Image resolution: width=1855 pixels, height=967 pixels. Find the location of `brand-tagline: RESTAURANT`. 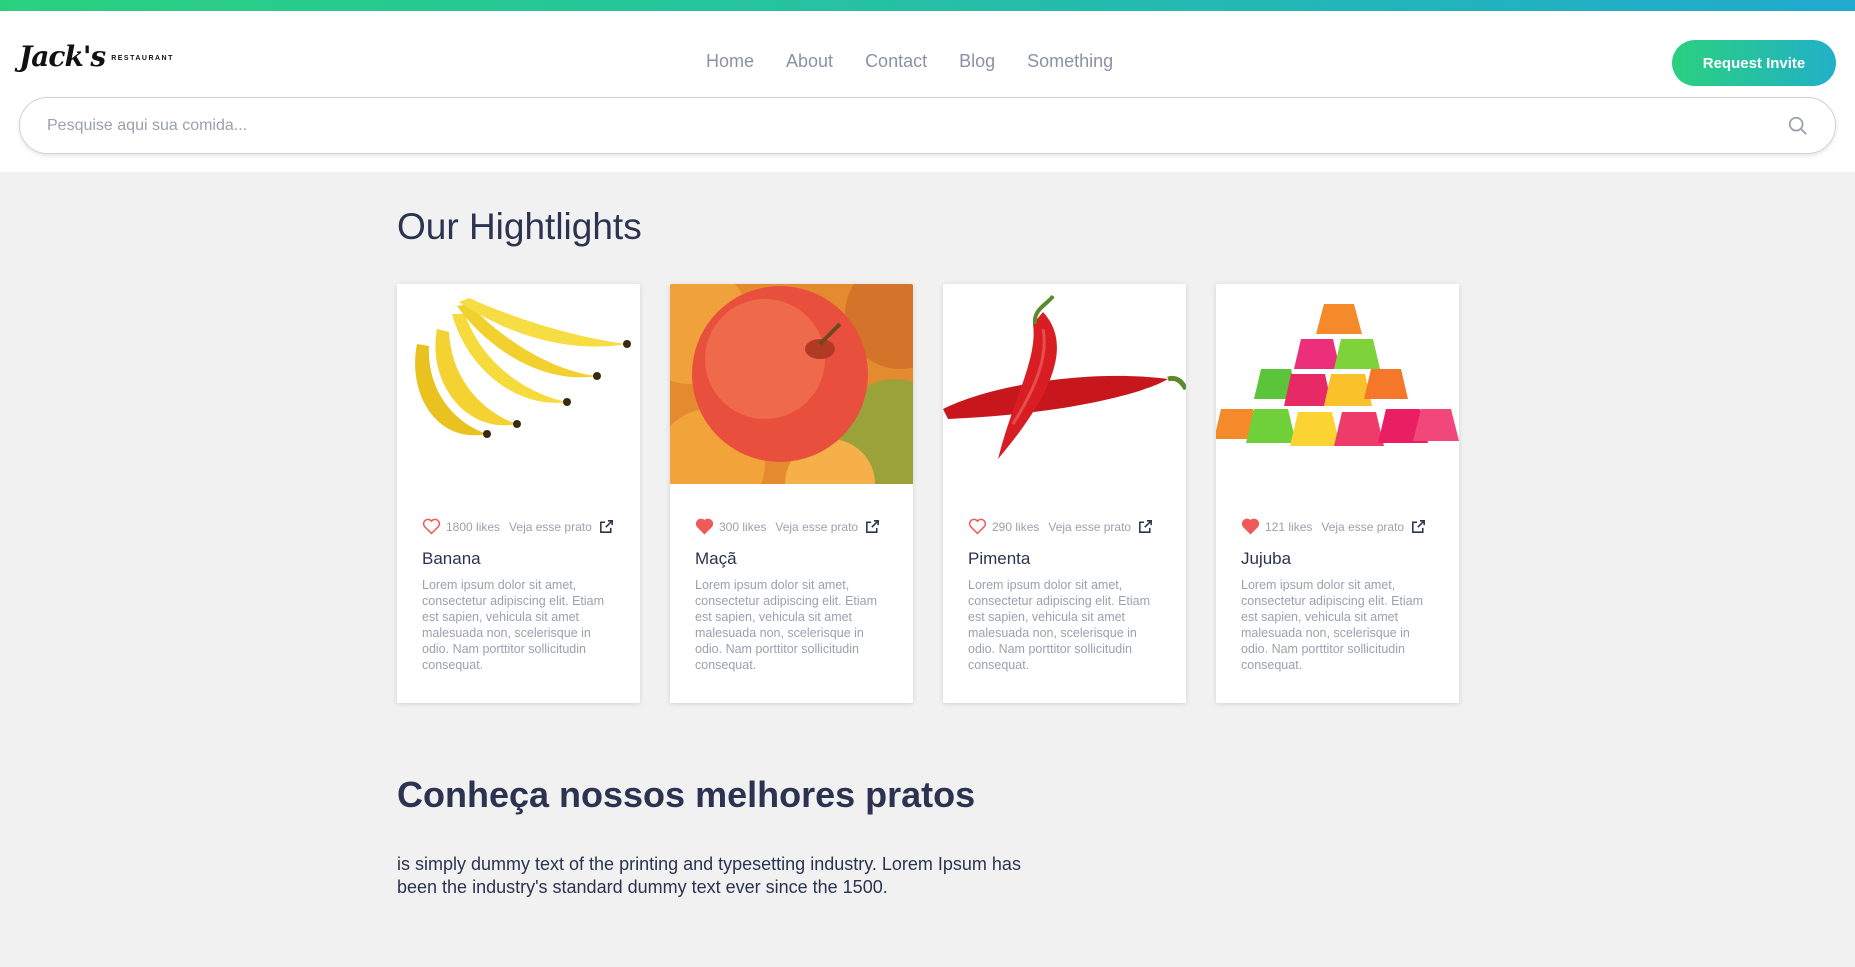

brand-tagline: RESTAURANT is located at coordinates (142, 58).